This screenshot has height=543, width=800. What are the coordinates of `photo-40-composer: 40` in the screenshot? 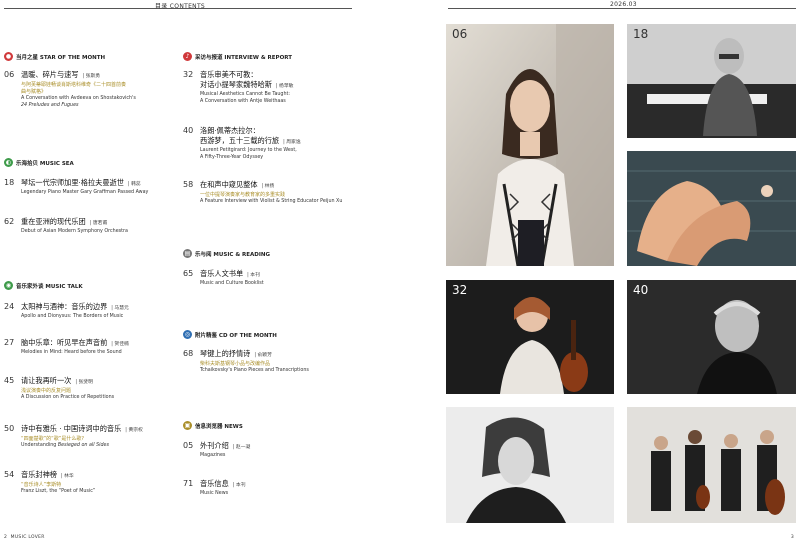 It's located at (711, 337).